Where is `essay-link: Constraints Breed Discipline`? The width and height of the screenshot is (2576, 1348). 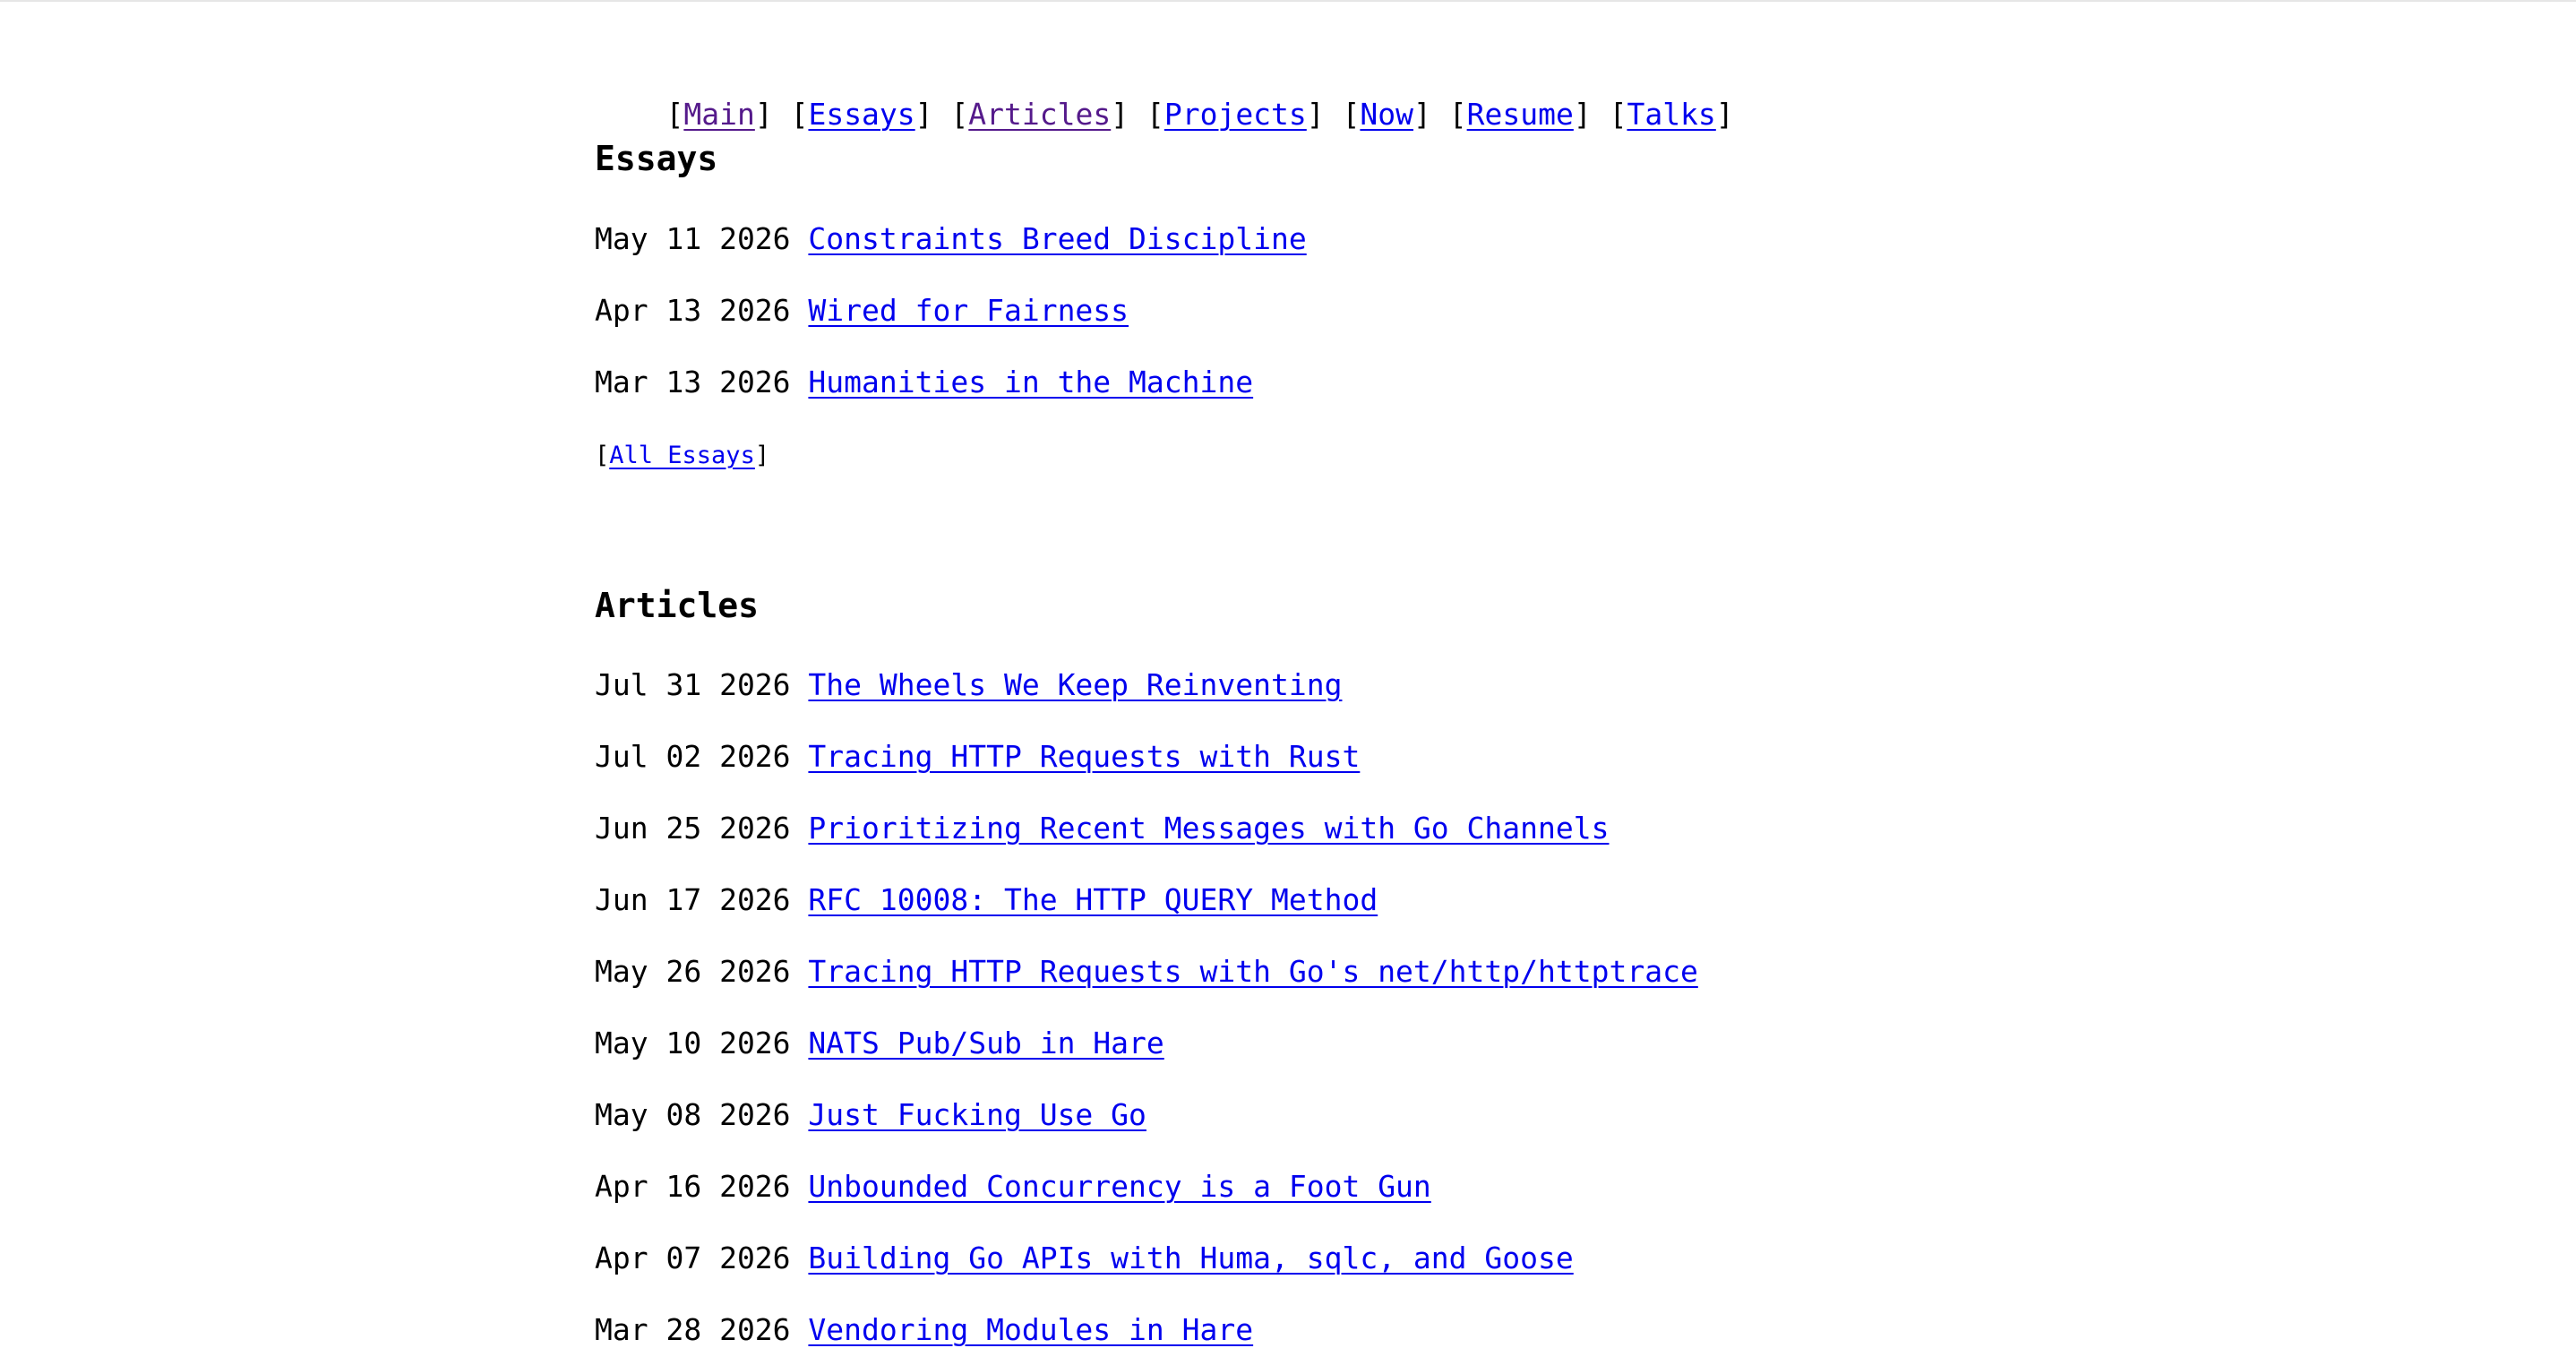
essay-link: Constraints Breed Discipline is located at coordinates (1057, 238).